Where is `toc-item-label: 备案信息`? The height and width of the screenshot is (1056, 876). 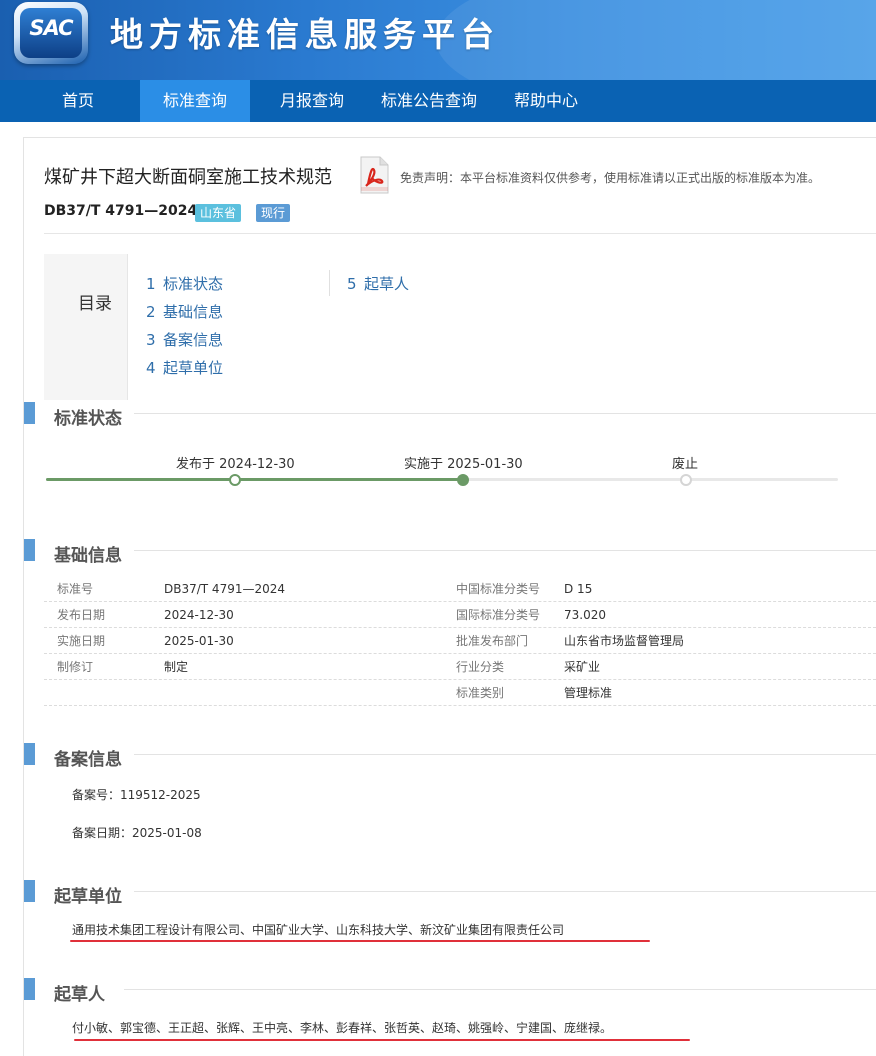
toc-item-label: 备案信息 is located at coordinates (193, 340).